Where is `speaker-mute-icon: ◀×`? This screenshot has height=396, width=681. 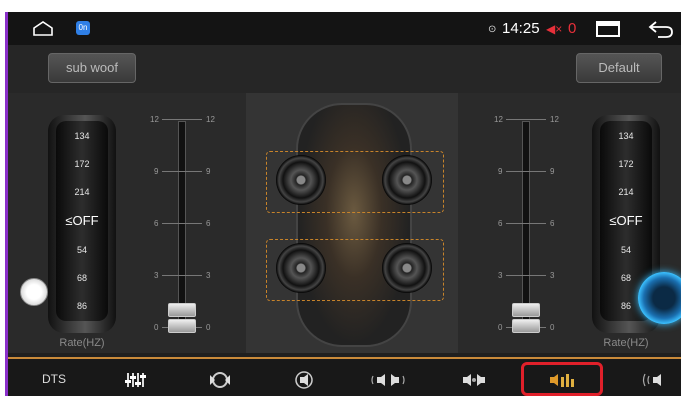
speaker-mute-icon: ◀× is located at coordinates (554, 29).